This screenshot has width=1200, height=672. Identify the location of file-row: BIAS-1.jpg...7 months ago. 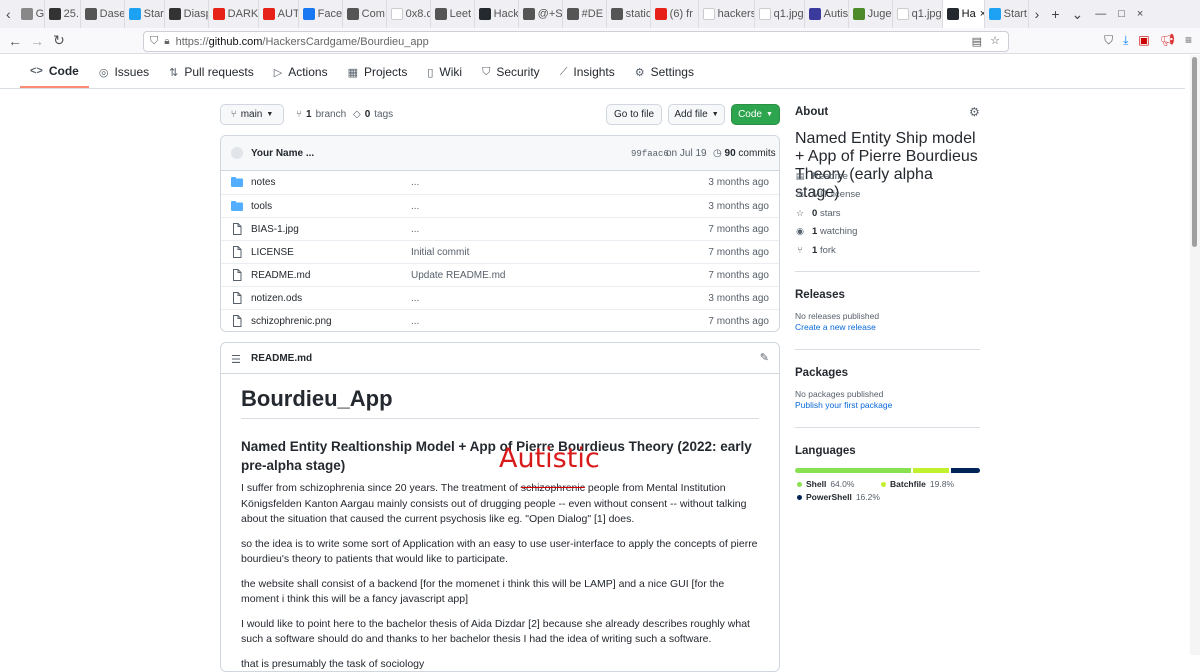
(500, 228).